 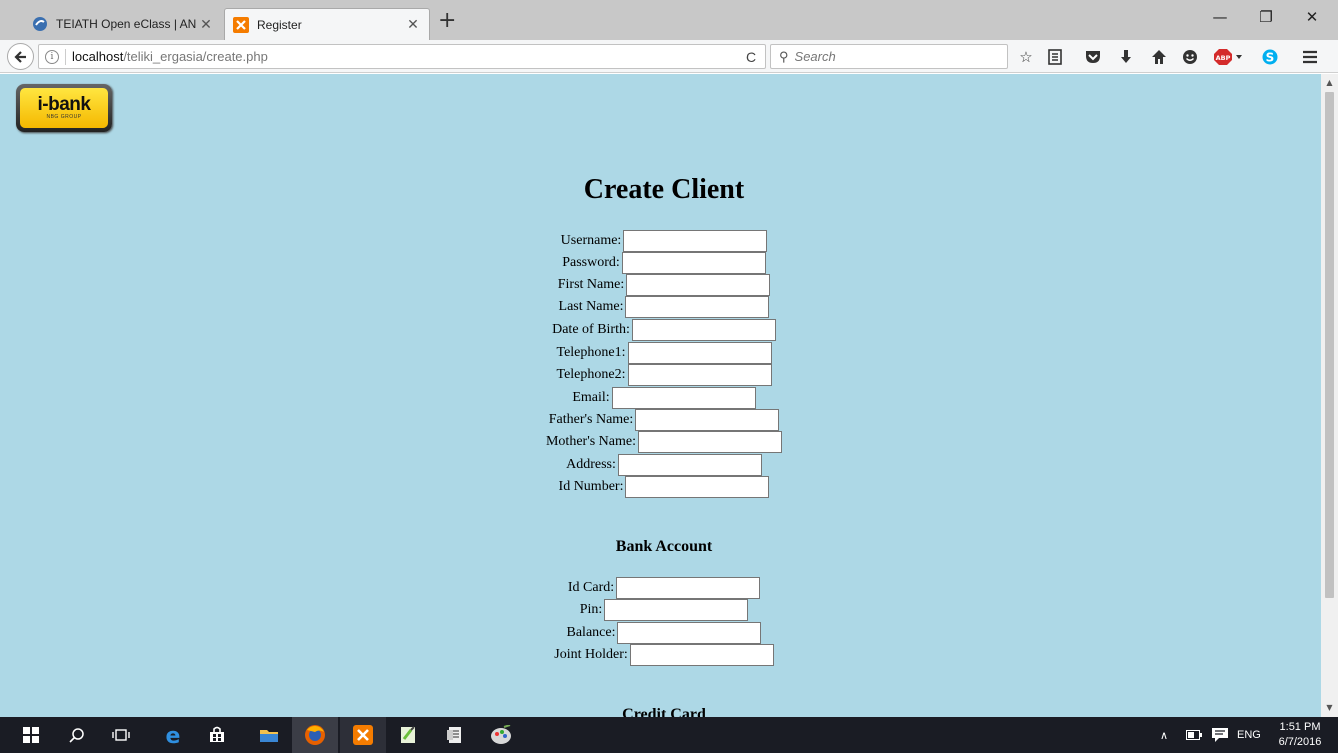 I want to click on language-indicator: ENG, so click(x=1249, y=735).